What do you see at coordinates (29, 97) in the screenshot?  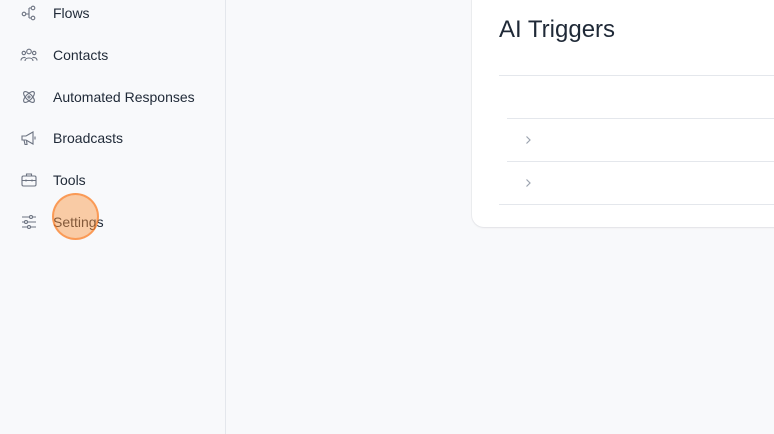 I see `automated-responses-icon` at bounding box center [29, 97].